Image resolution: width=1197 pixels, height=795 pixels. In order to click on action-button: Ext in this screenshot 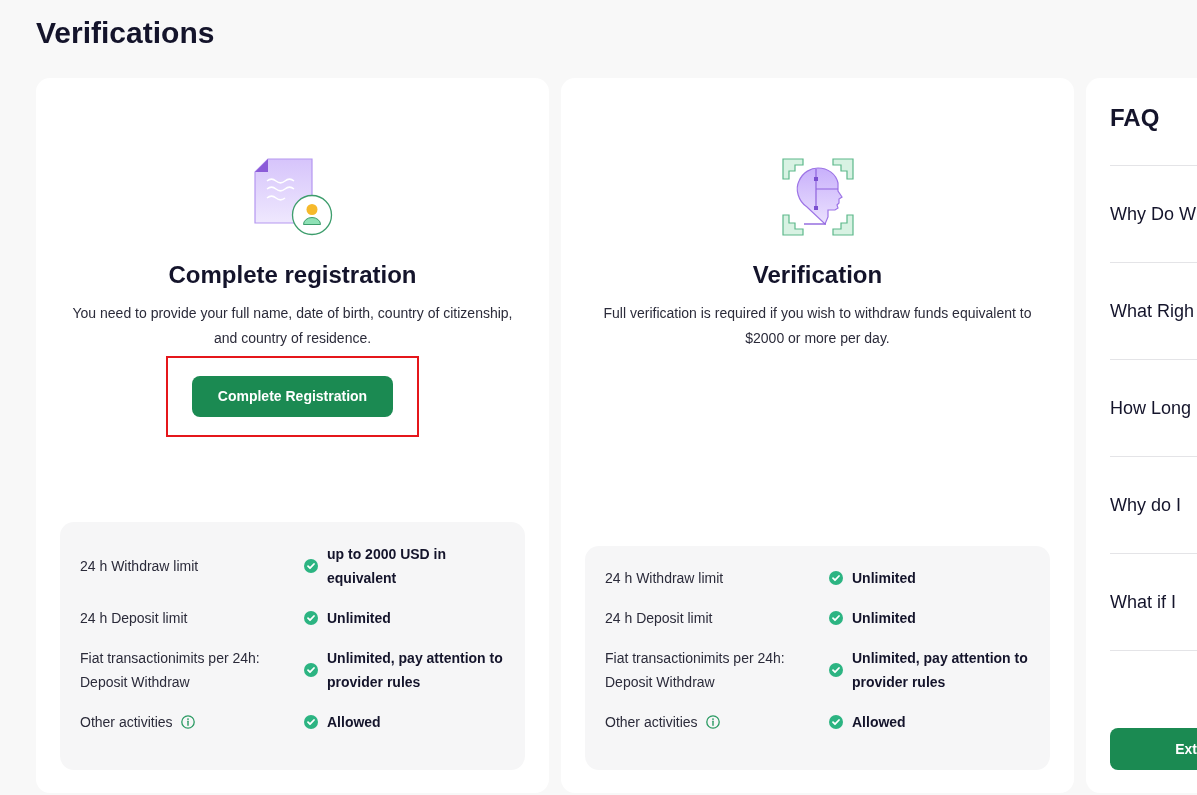, I will do `click(1153, 749)`.